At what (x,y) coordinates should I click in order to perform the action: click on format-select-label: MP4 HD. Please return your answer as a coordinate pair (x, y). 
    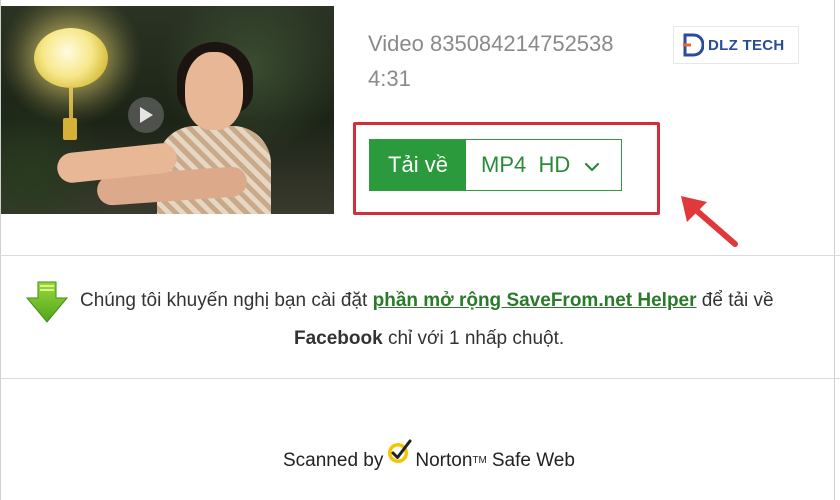
    Looking at the image, I should click on (526, 164).